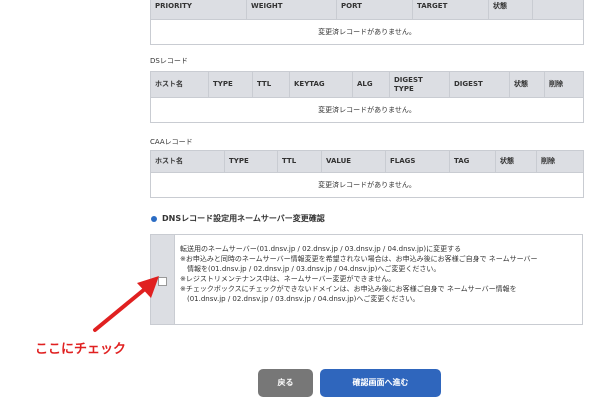 This screenshot has height=409, width=600. Describe the element at coordinates (169, 61) in the screenshot. I see `ds-section-label: DSレコード` at that location.